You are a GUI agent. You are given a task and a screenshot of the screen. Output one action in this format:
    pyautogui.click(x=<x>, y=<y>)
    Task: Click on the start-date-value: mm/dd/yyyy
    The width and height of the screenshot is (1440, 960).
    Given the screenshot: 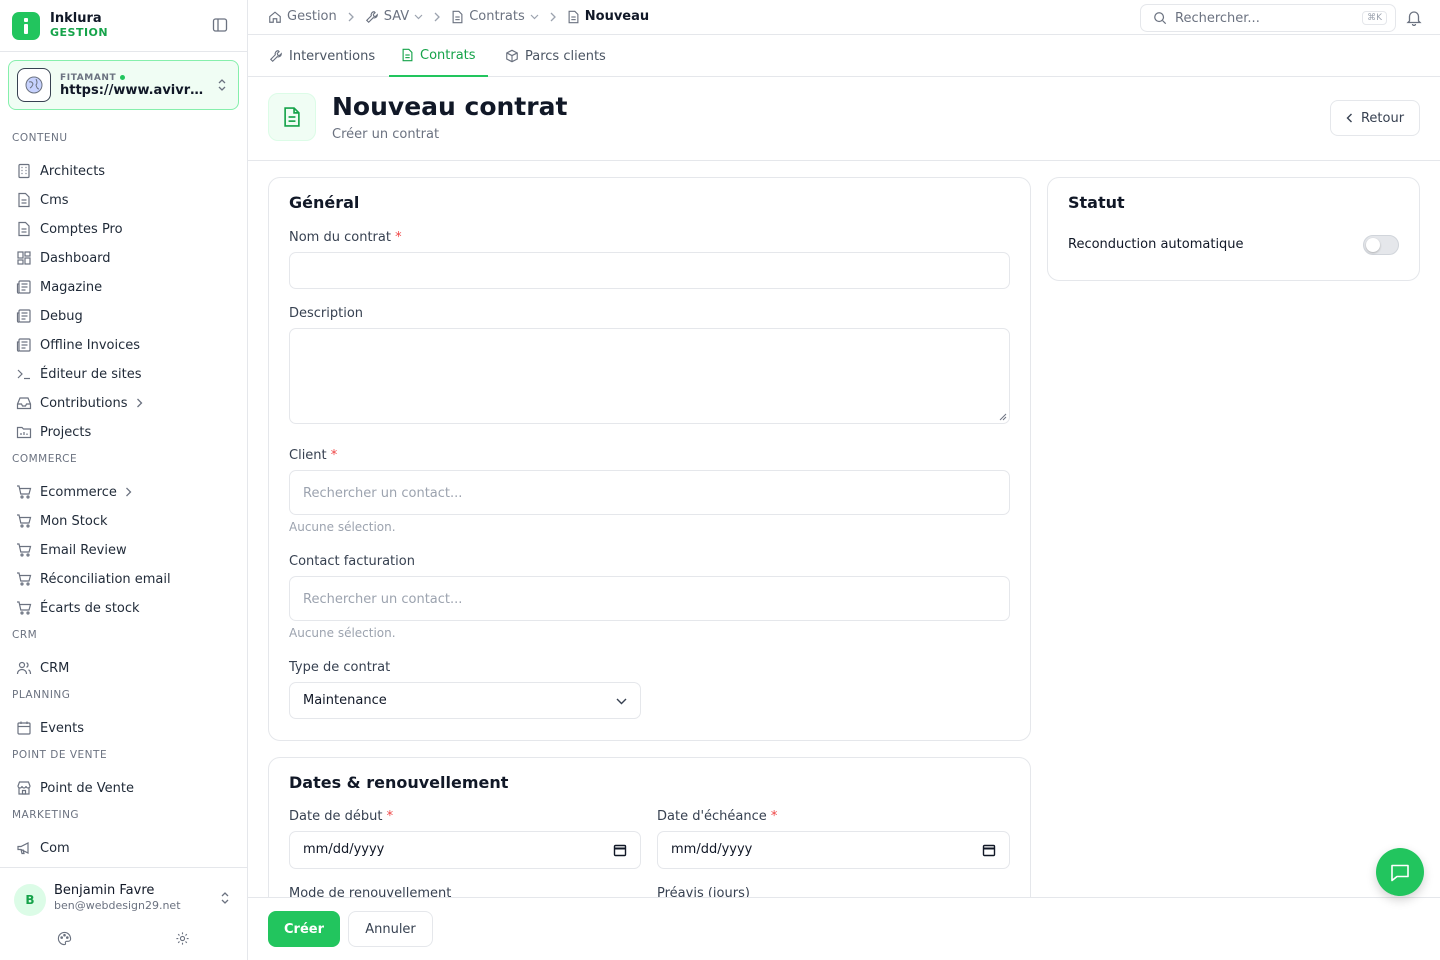 What is the action you would take?
    pyautogui.click(x=344, y=849)
    